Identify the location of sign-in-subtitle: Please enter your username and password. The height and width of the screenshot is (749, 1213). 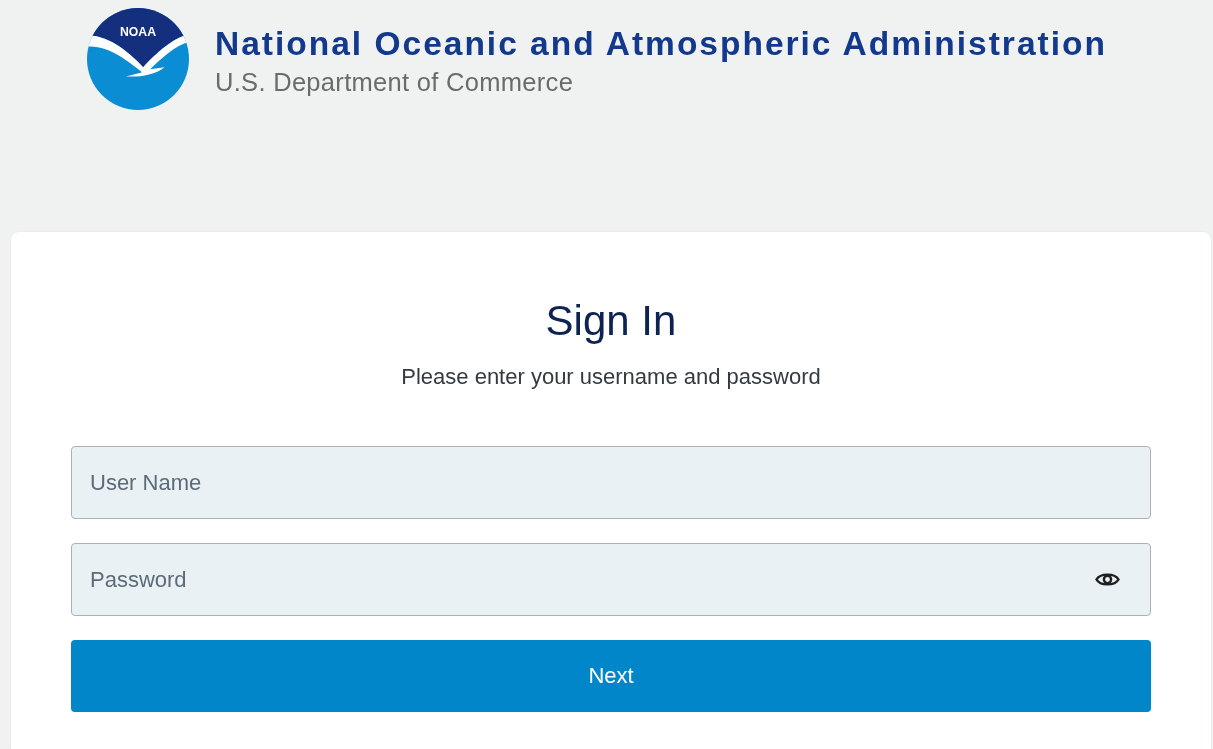
(611, 377).